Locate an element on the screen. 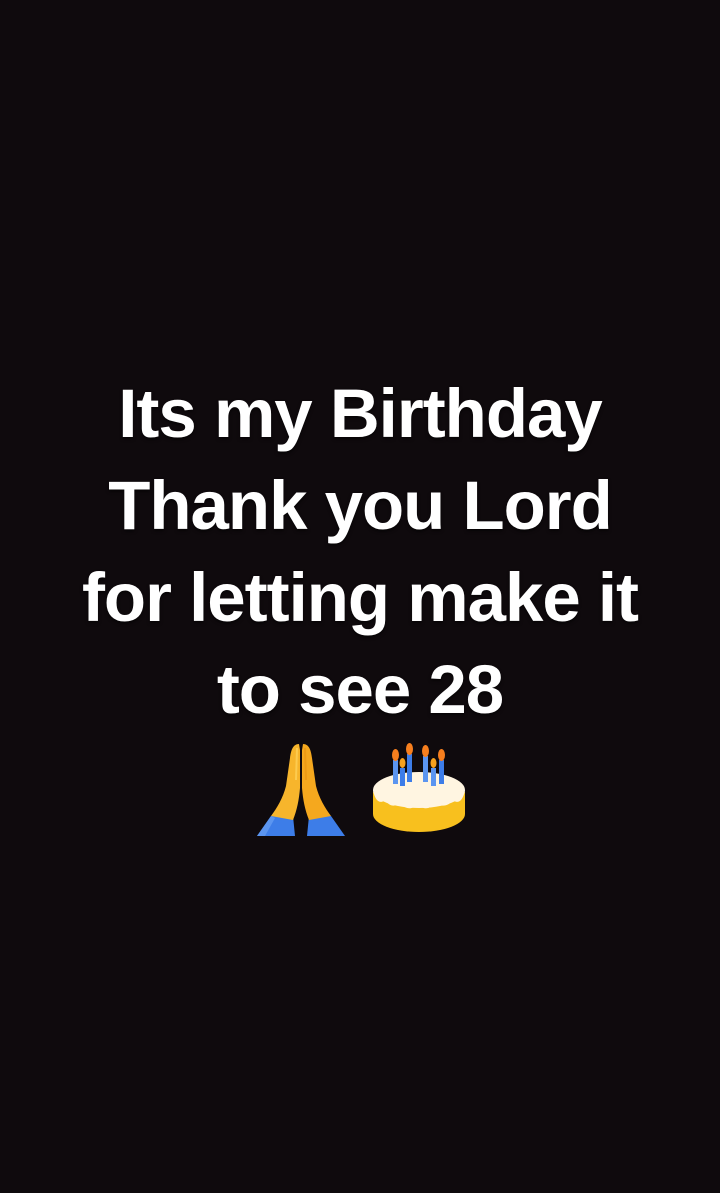  folded-hands-icon is located at coordinates (301, 790).